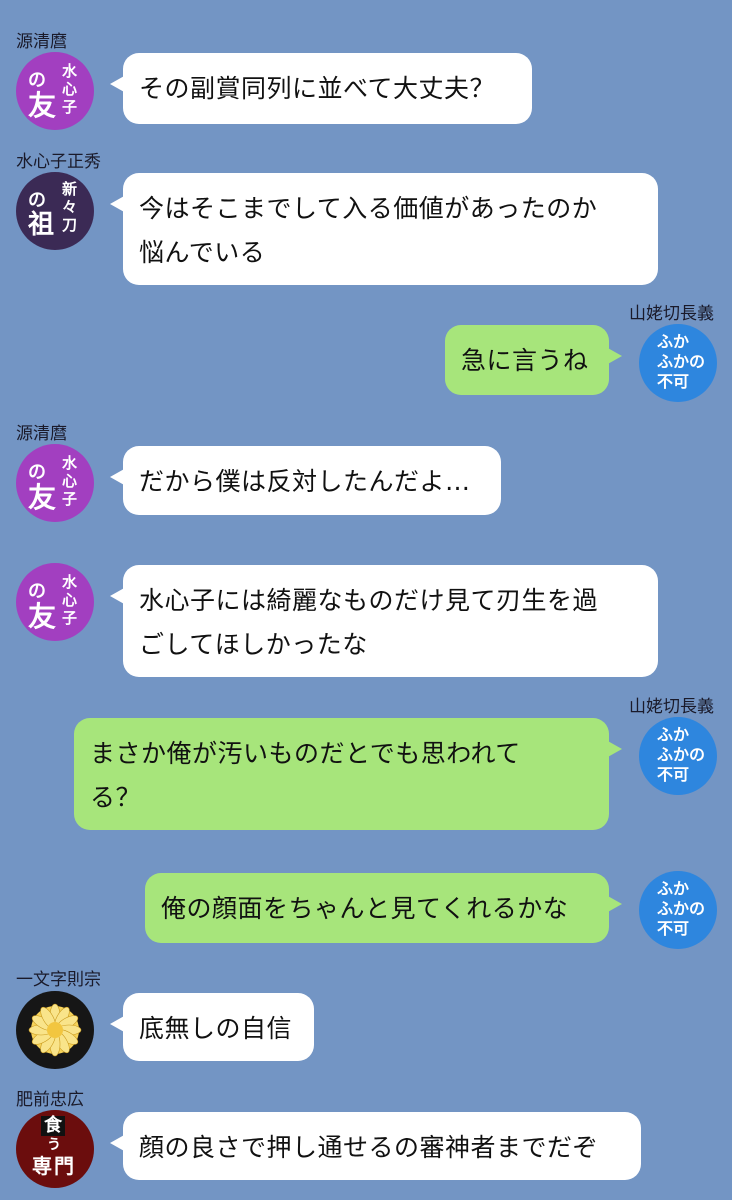 The width and height of the screenshot is (732, 1200). Describe the element at coordinates (348, 774) in the screenshot. I see `message-bubble: まさか俺が汚いものだとでも思われて る？` at that location.